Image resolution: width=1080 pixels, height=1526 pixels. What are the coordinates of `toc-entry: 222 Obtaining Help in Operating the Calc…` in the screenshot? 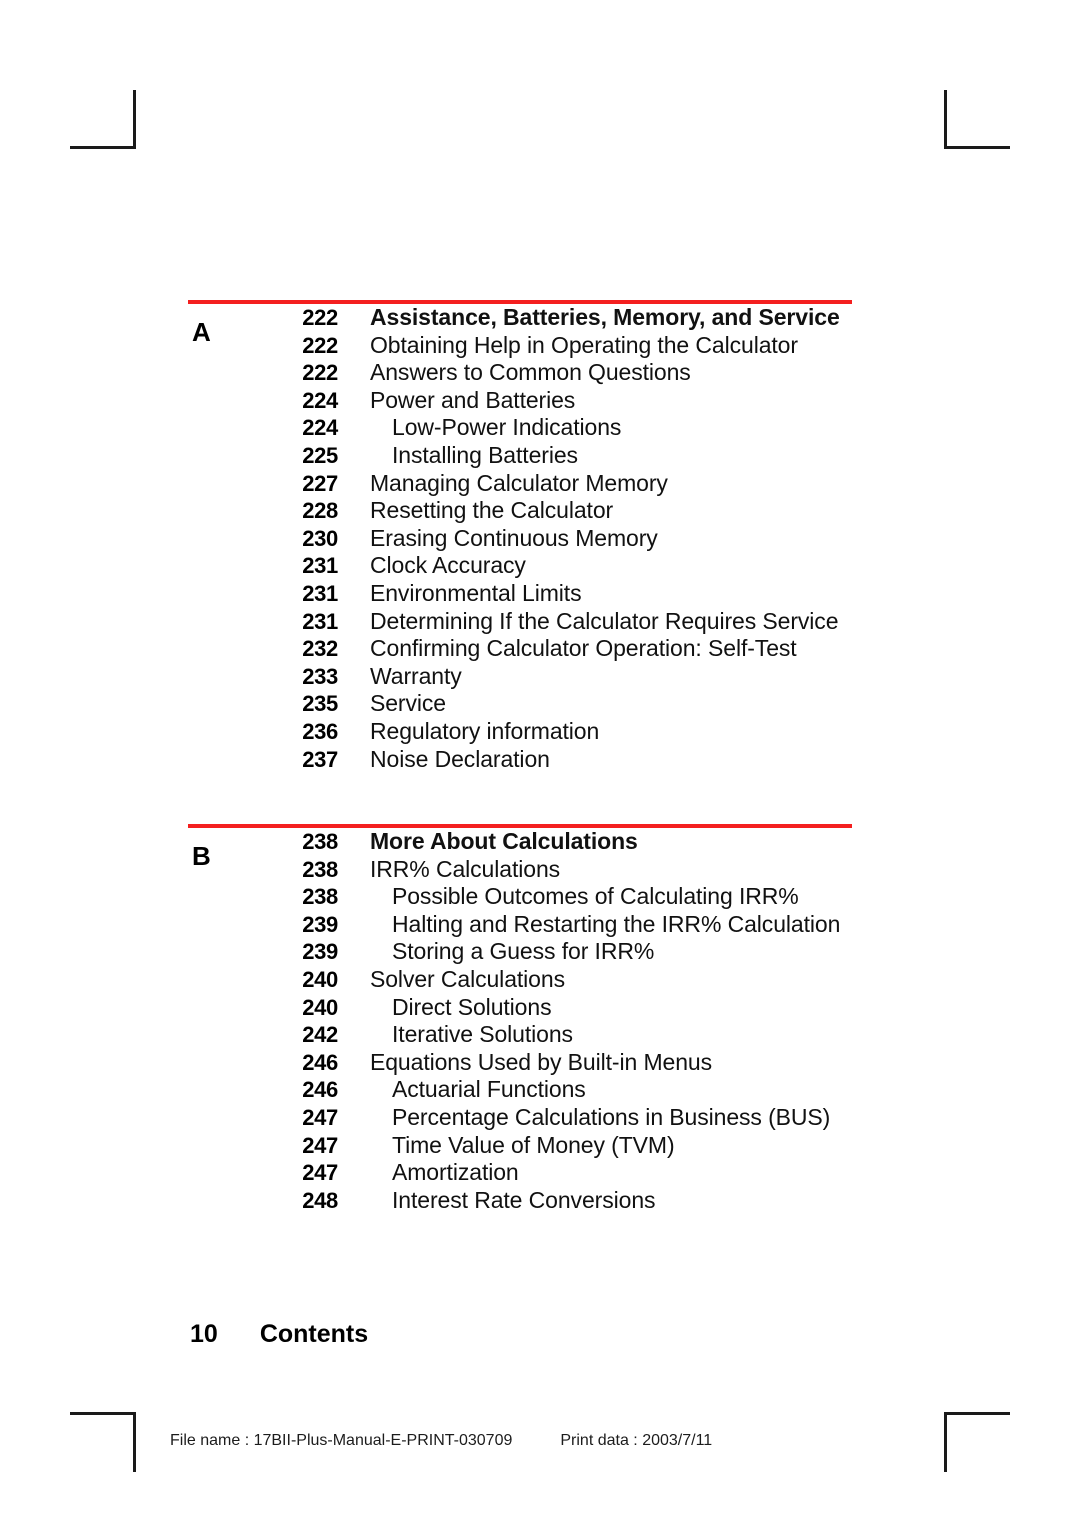 It's located at (520, 346).